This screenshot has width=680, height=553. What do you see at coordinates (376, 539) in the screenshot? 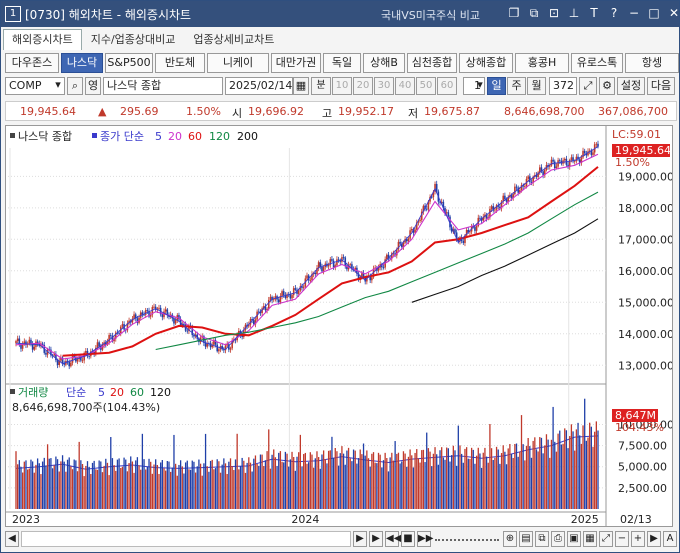
I see `play-icon: ▶` at bounding box center [376, 539].